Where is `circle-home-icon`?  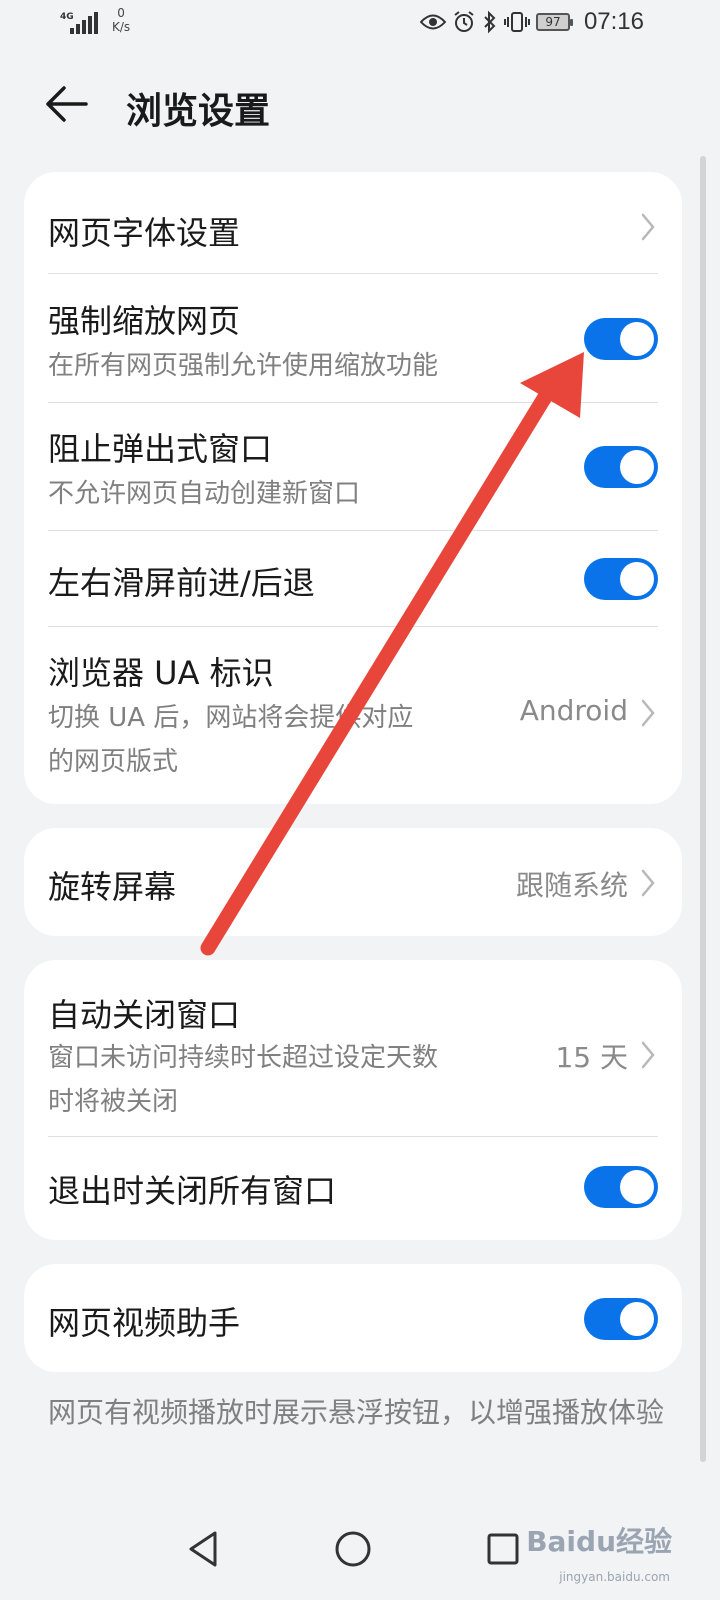
circle-home-icon is located at coordinates (353, 1549).